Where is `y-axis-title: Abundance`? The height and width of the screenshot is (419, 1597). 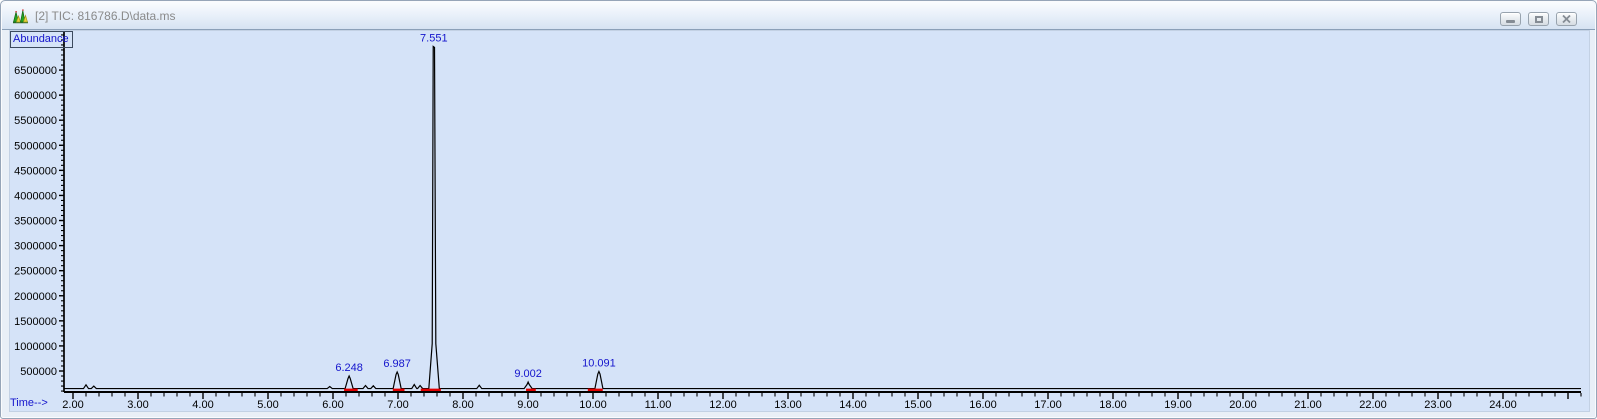 y-axis-title: Abundance is located at coordinates (41, 39).